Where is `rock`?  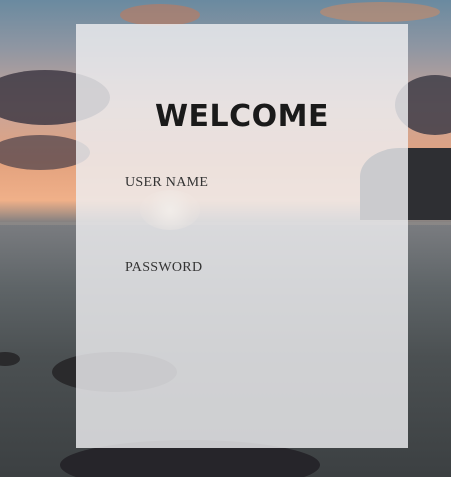
rock is located at coordinates (10, 359).